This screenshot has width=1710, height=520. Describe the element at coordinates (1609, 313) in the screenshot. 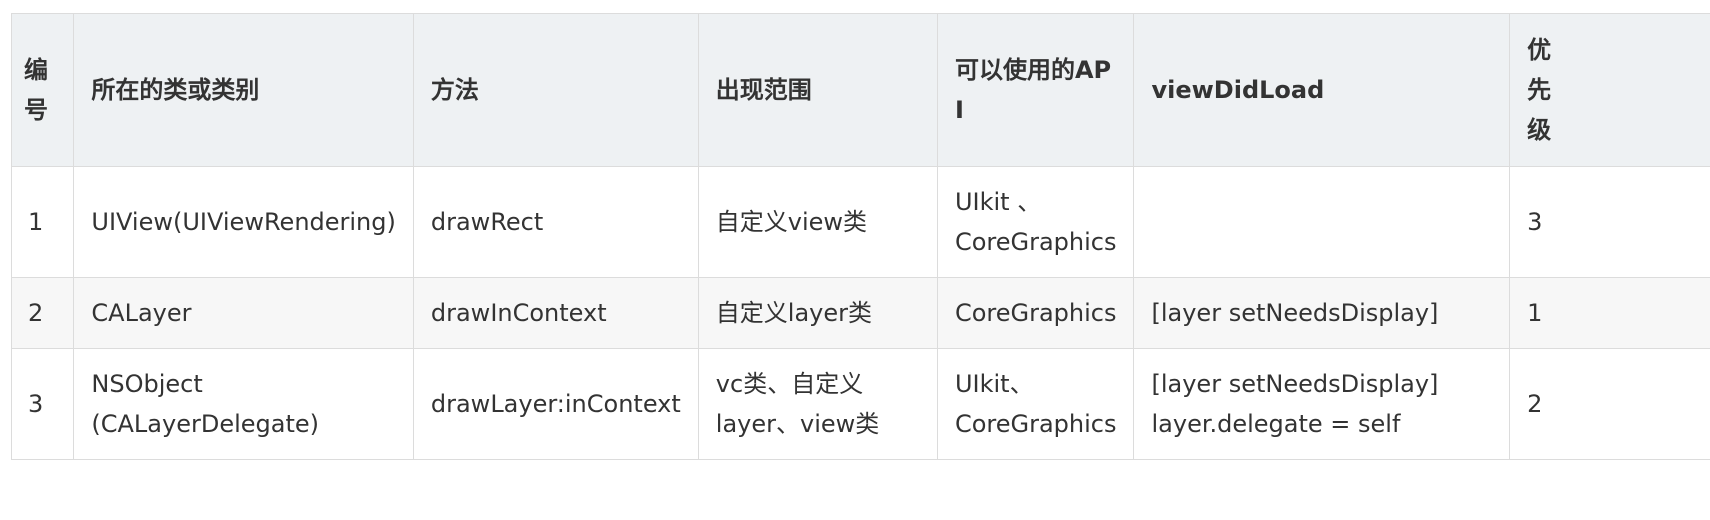

I see `cell-priority: 1` at that location.